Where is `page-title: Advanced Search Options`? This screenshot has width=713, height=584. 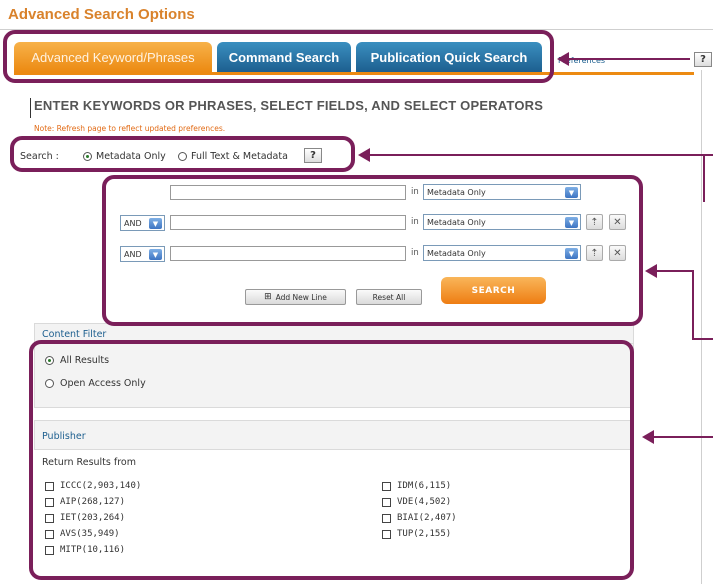 page-title: Advanced Search Options is located at coordinates (101, 14).